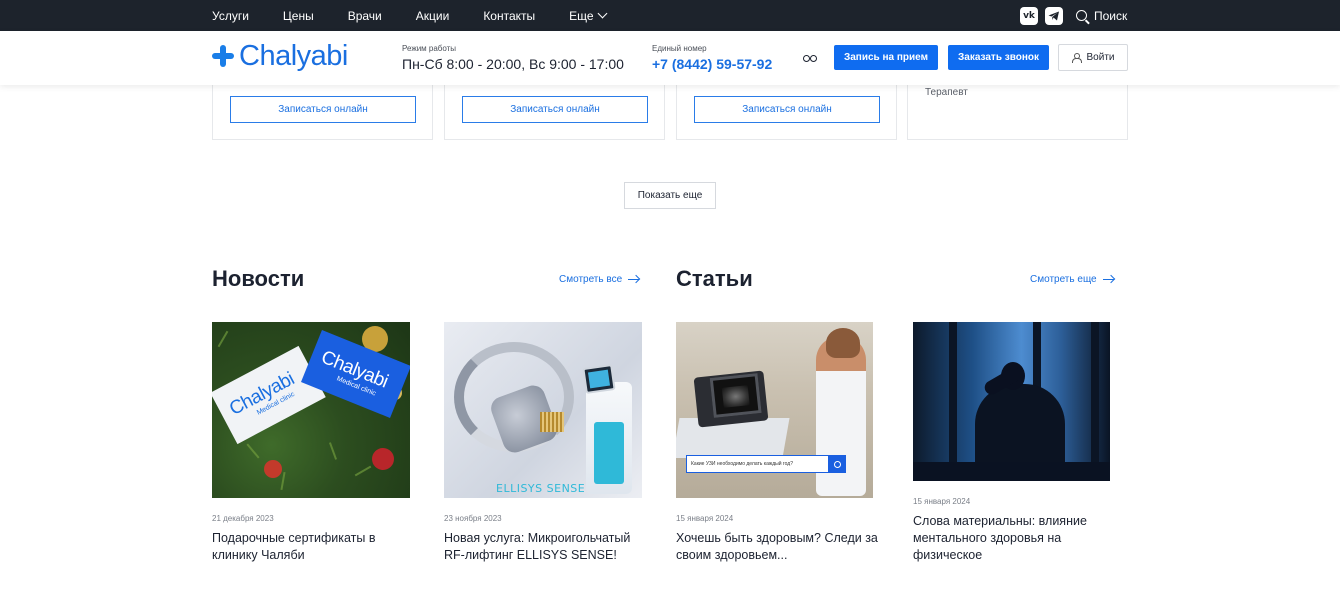 This screenshot has height=596, width=1340. What do you see at coordinates (473, 518) in the screenshot?
I see `news-date: 23 ноября 2023` at bounding box center [473, 518].